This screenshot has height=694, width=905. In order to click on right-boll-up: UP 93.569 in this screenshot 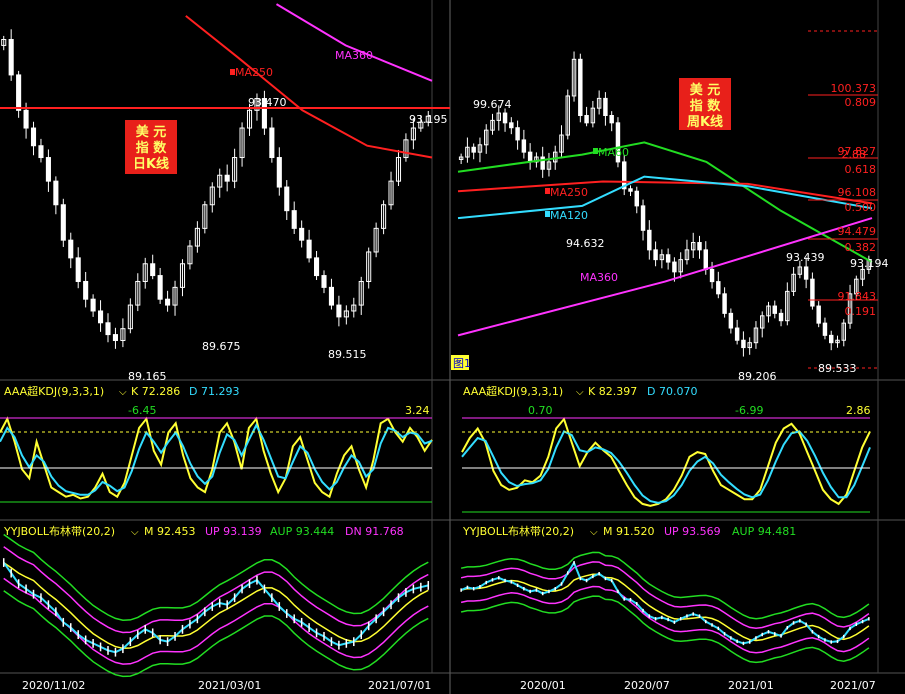, I will do `click(692, 531)`.